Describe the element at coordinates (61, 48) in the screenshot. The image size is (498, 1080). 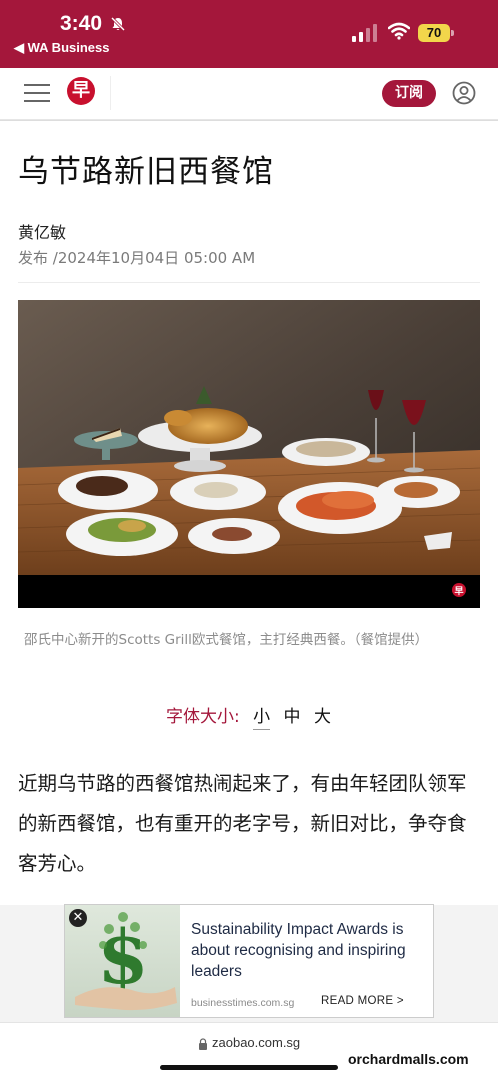
I see `back-to-app-link: ◀ WA Business` at that location.